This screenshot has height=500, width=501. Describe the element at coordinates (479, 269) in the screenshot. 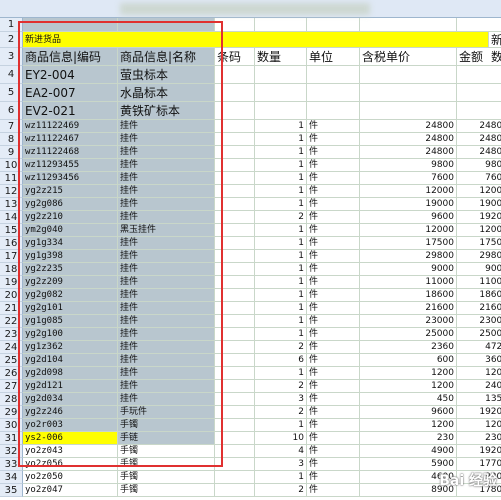

I see `table-cell: 9000` at that location.